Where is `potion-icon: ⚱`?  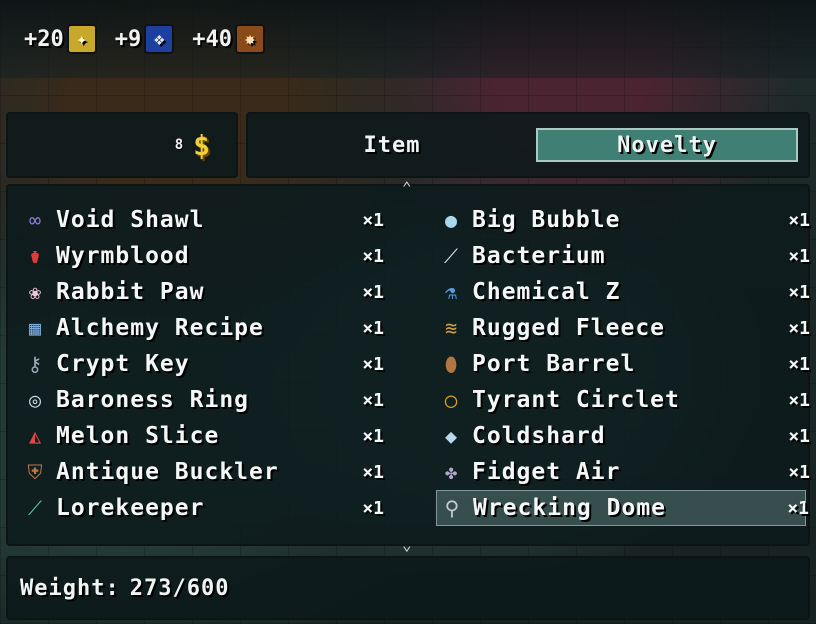 potion-icon: ⚱ is located at coordinates (35, 256).